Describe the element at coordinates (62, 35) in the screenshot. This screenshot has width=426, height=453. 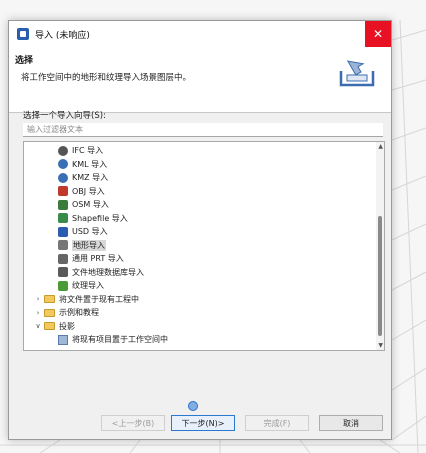
I see `window-title: 导入 (未响应)` at that location.